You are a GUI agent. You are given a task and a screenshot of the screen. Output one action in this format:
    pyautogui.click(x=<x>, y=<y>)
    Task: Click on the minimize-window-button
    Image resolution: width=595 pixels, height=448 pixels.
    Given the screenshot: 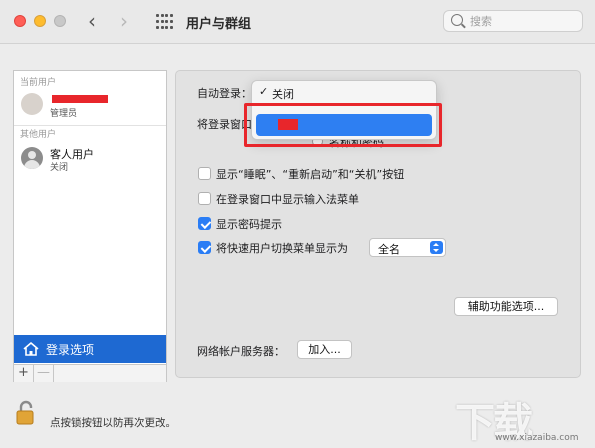 What is the action you would take?
    pyautogui.click(x=40, y=21)
    